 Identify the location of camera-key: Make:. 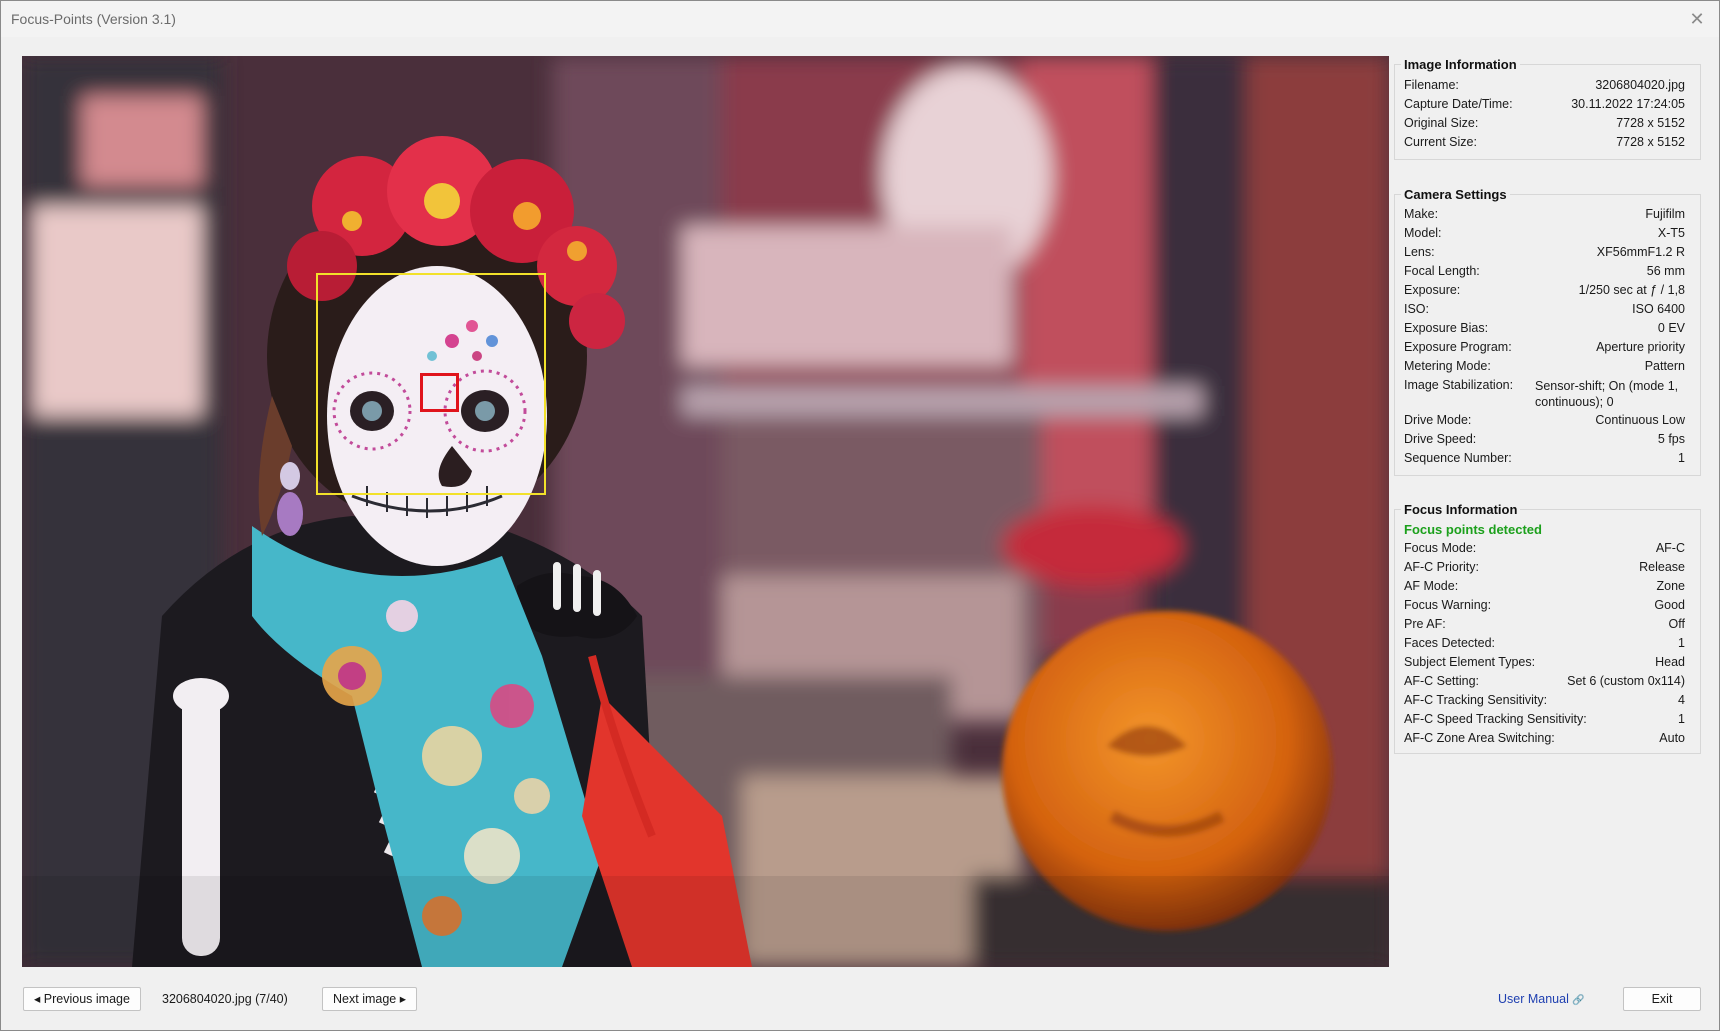
(1421, 214).